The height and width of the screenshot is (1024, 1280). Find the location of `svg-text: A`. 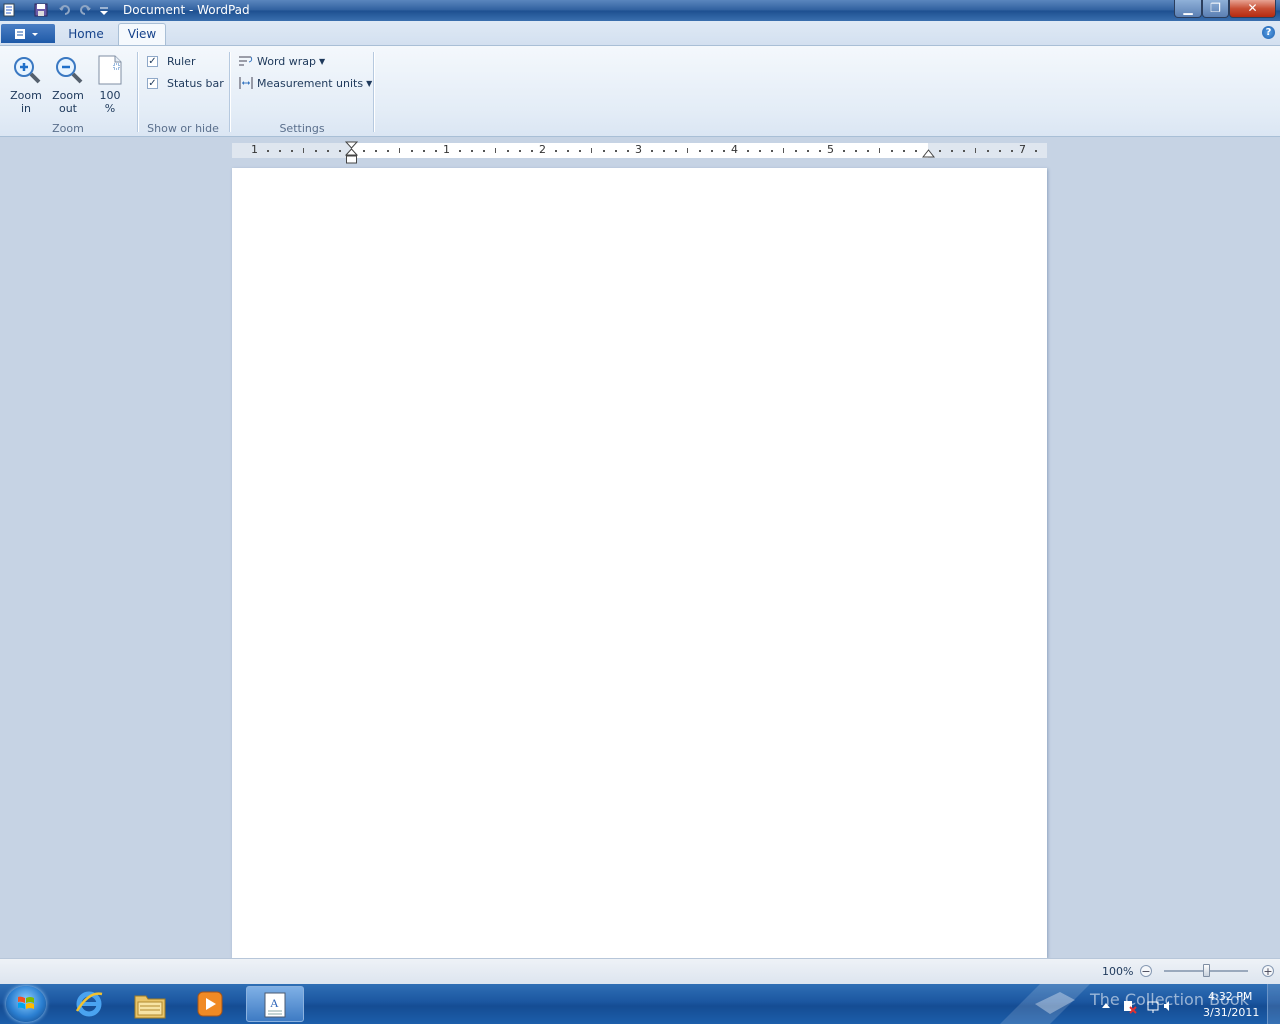

svg-text: A is located at coordinates (274, 1003).